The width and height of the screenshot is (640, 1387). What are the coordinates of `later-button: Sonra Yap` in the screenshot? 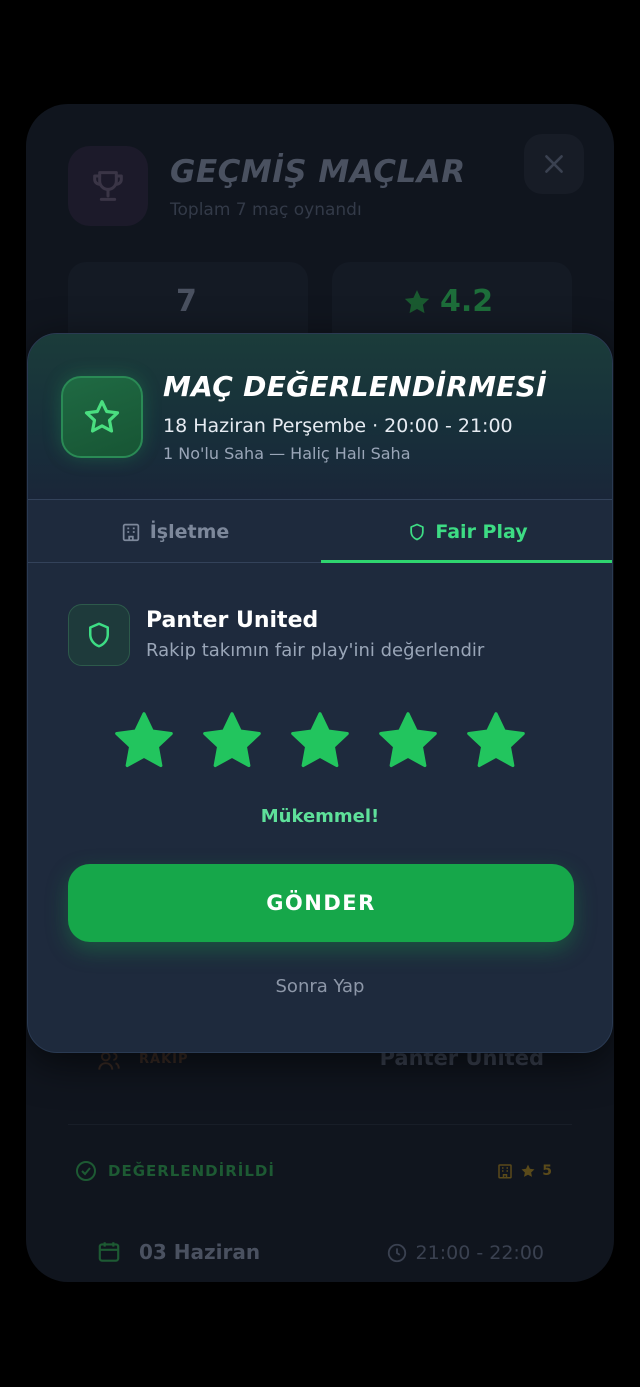 It's located at (320, 986).